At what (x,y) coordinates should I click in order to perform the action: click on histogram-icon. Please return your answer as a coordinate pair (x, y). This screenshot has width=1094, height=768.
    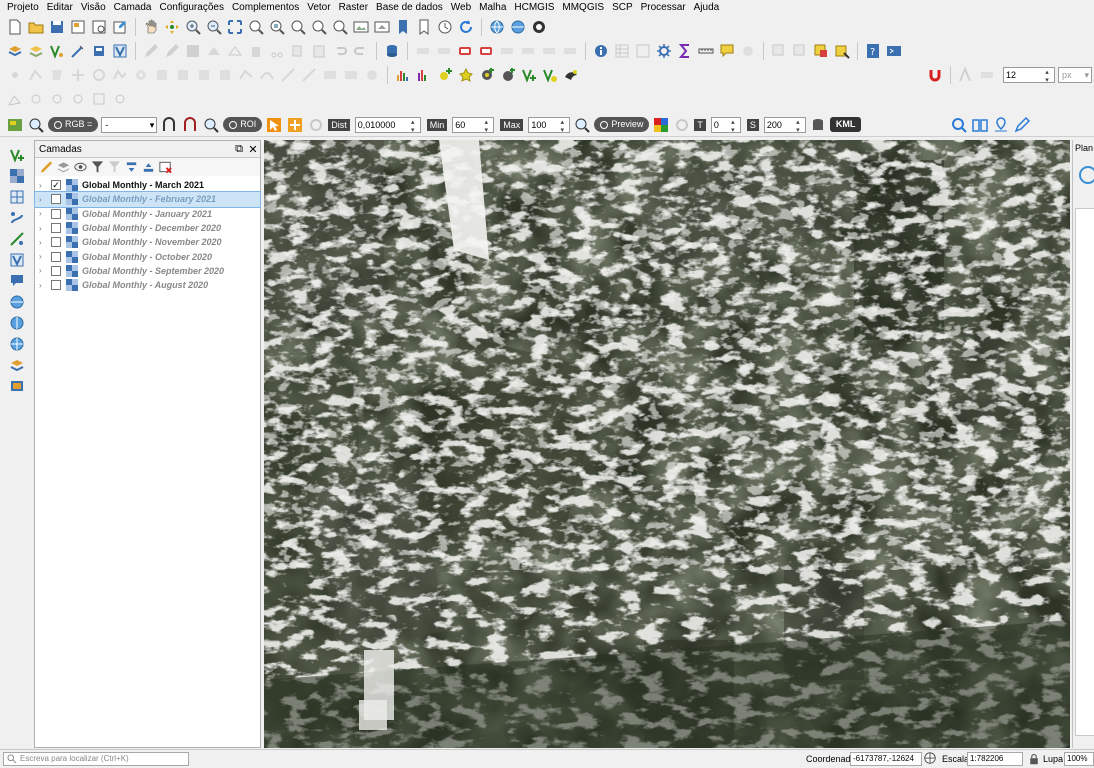
    Looking at the image, I should click on (403, 75).